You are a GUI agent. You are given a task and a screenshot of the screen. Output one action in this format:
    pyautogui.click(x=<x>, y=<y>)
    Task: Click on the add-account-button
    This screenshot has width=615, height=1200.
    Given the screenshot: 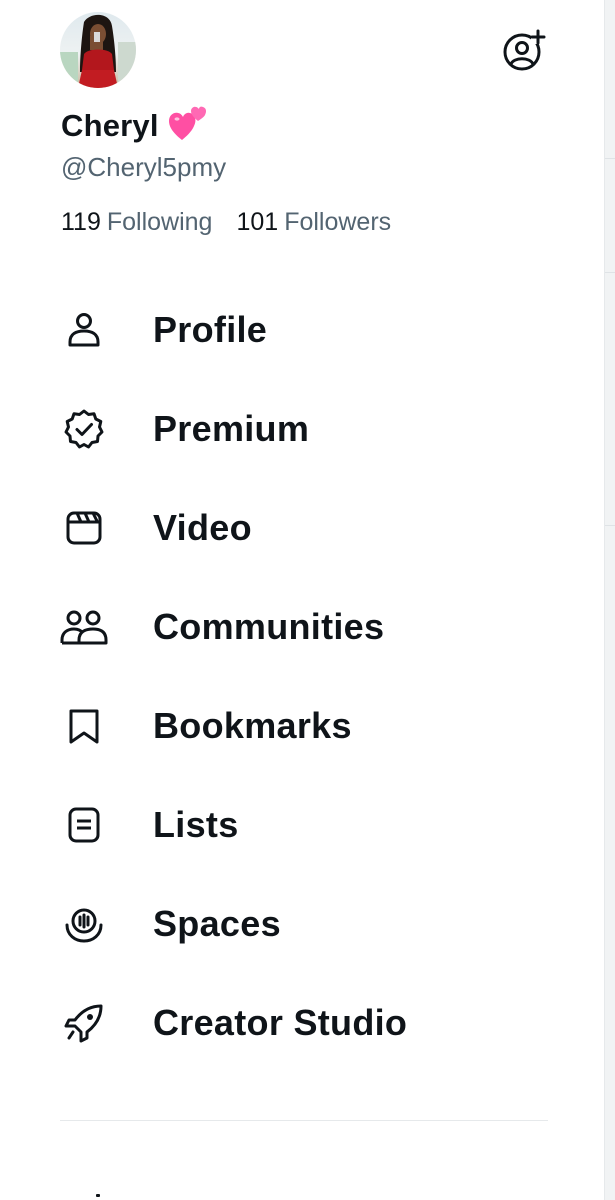 What is the action you would take?
    pyautogui.click(x=524, y=50)
    